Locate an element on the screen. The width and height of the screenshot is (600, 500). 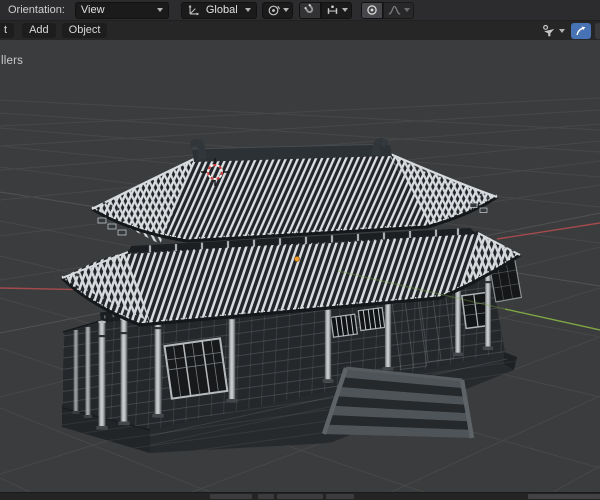
axes-icon is located at coordinates (194, 10).